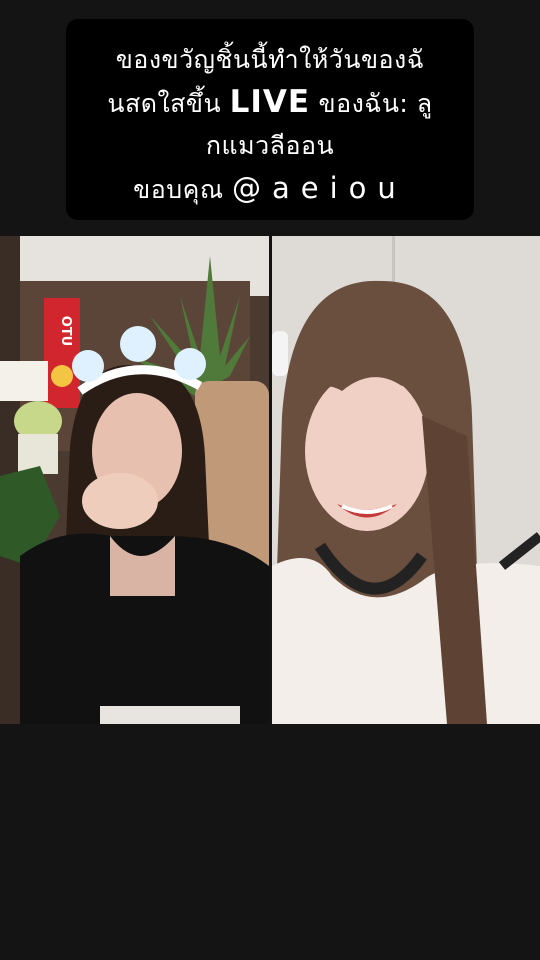 The height and width of the screenshot is (960, 540). I want to click on caption-line-2: นสดใสขึ้น LIVE ของฉัน: ลู, so click(270, 103).